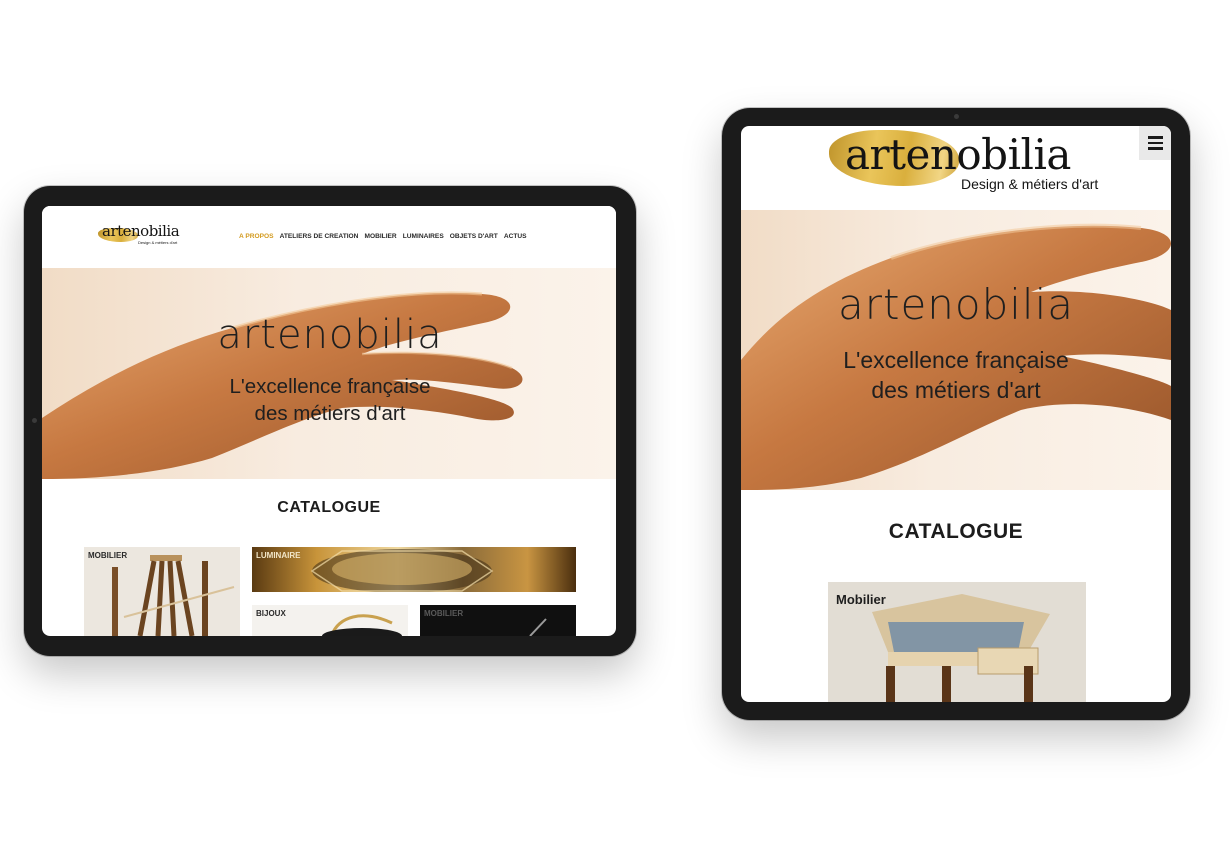 This screenshot has height=850, width=1230. Describe the element at coordinates (1155, 143) in the screenshot. I see `hamburger-menu-icon` at that location.